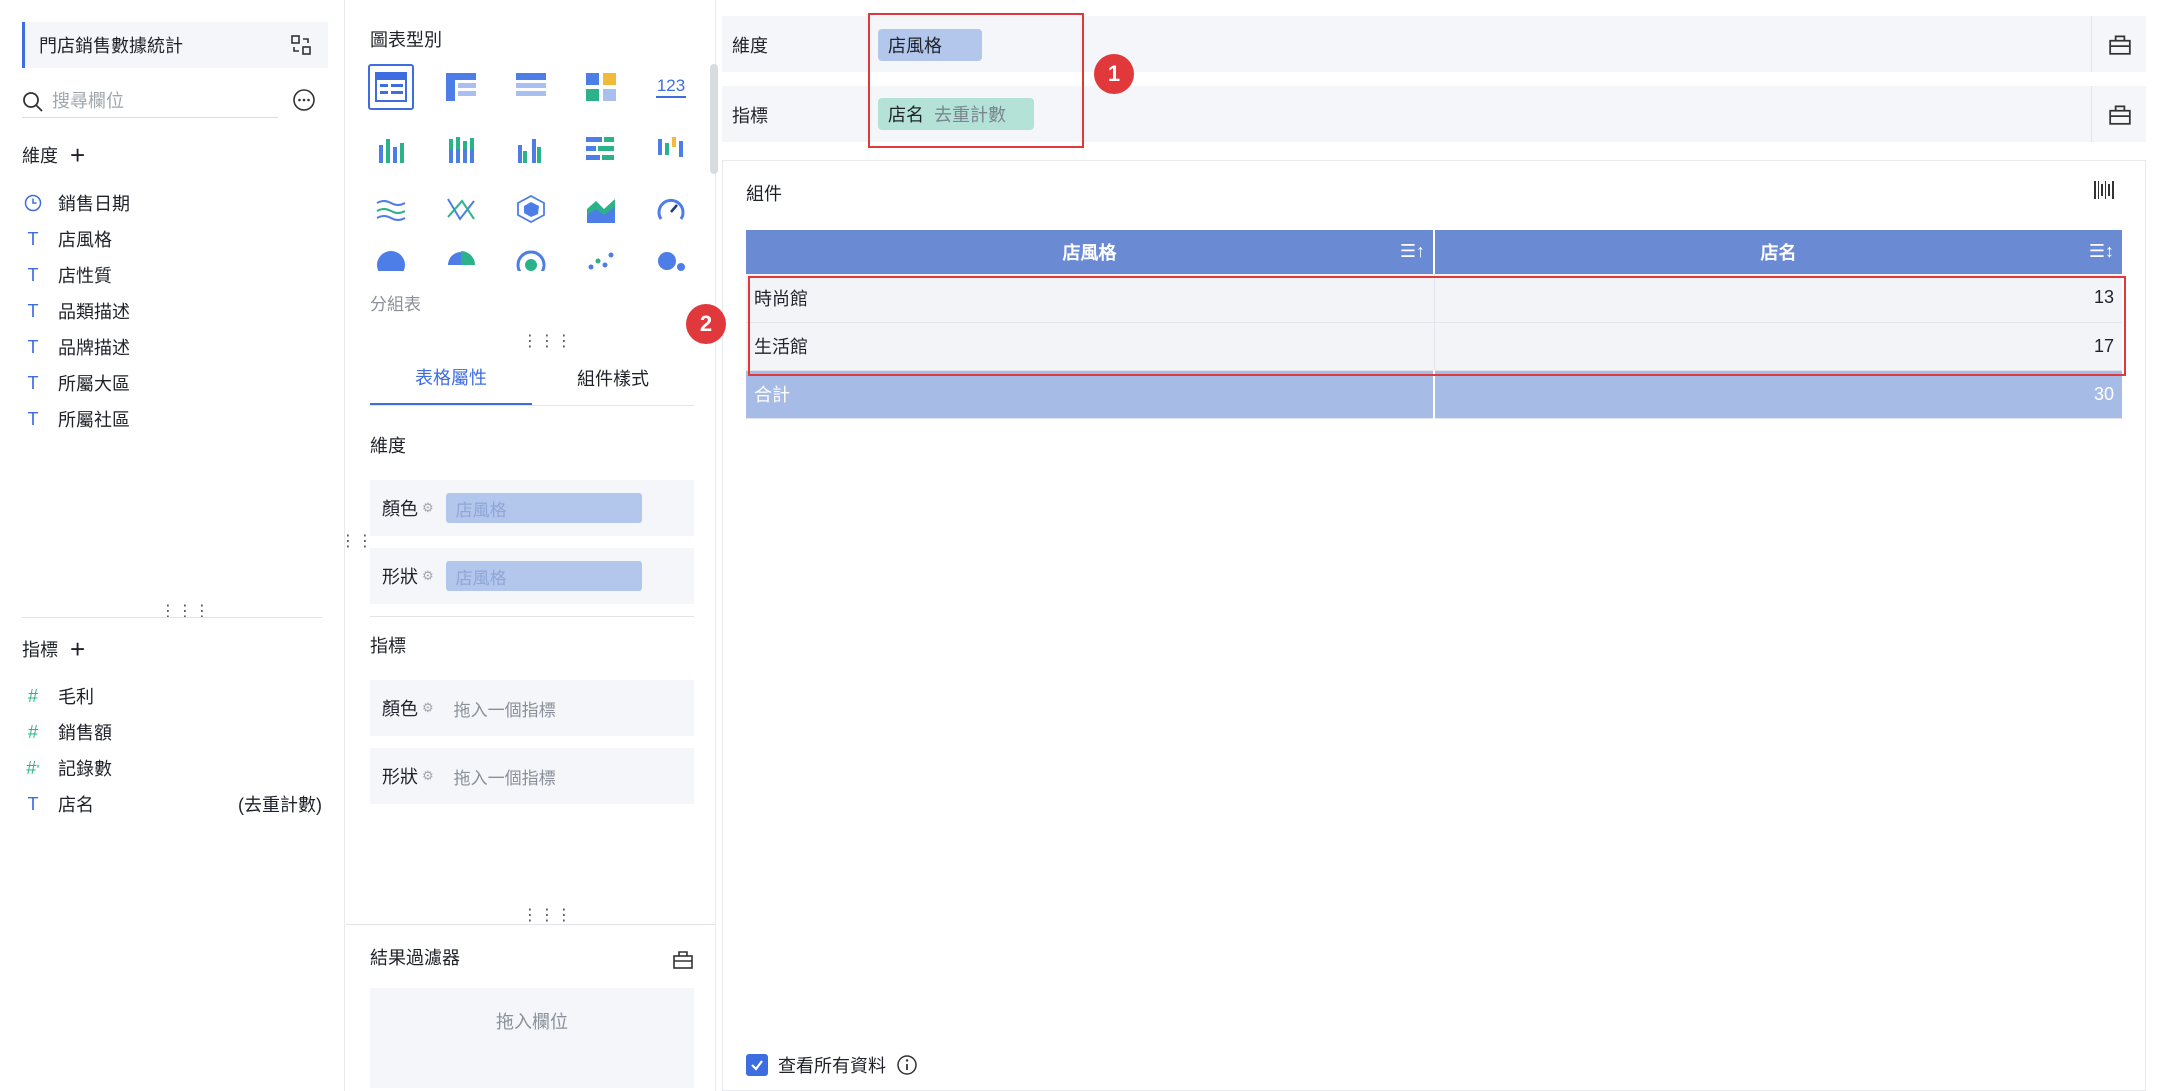  I want to click on section-resize-handle: ⋮⋮⋮, so click(547, 342).